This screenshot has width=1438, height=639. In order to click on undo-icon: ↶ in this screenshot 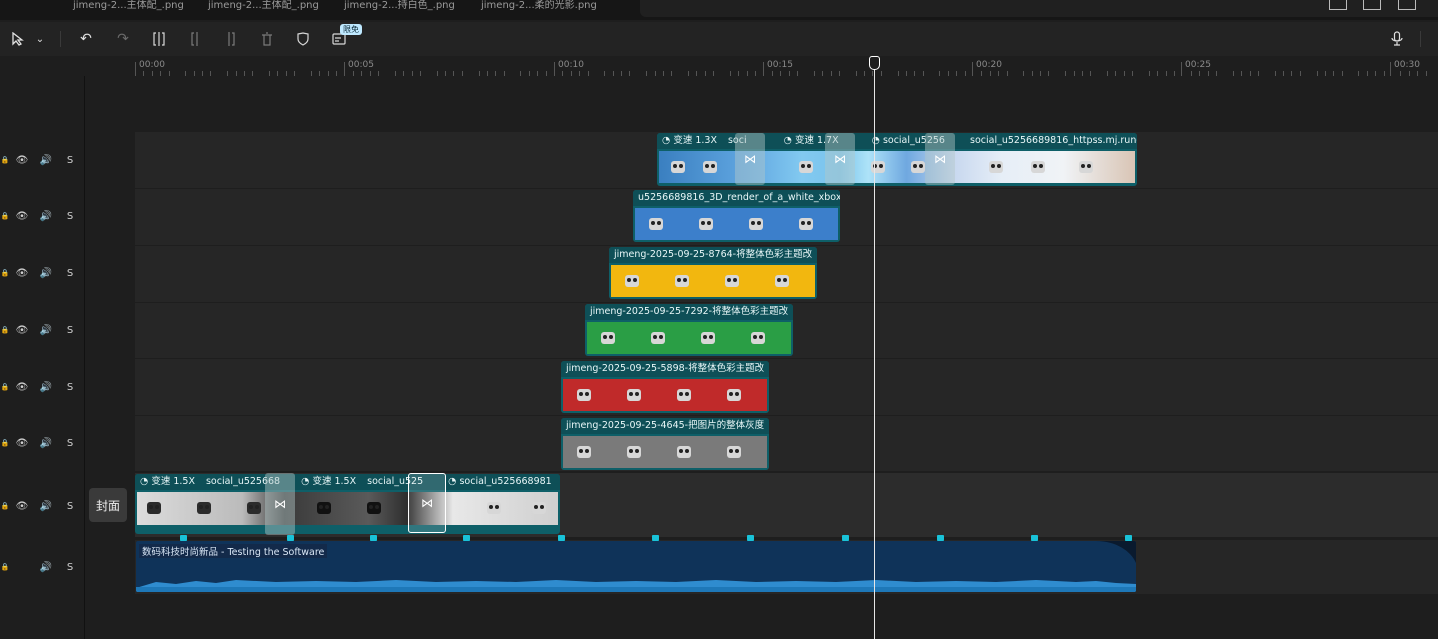, I will do `click(86, 39)`.